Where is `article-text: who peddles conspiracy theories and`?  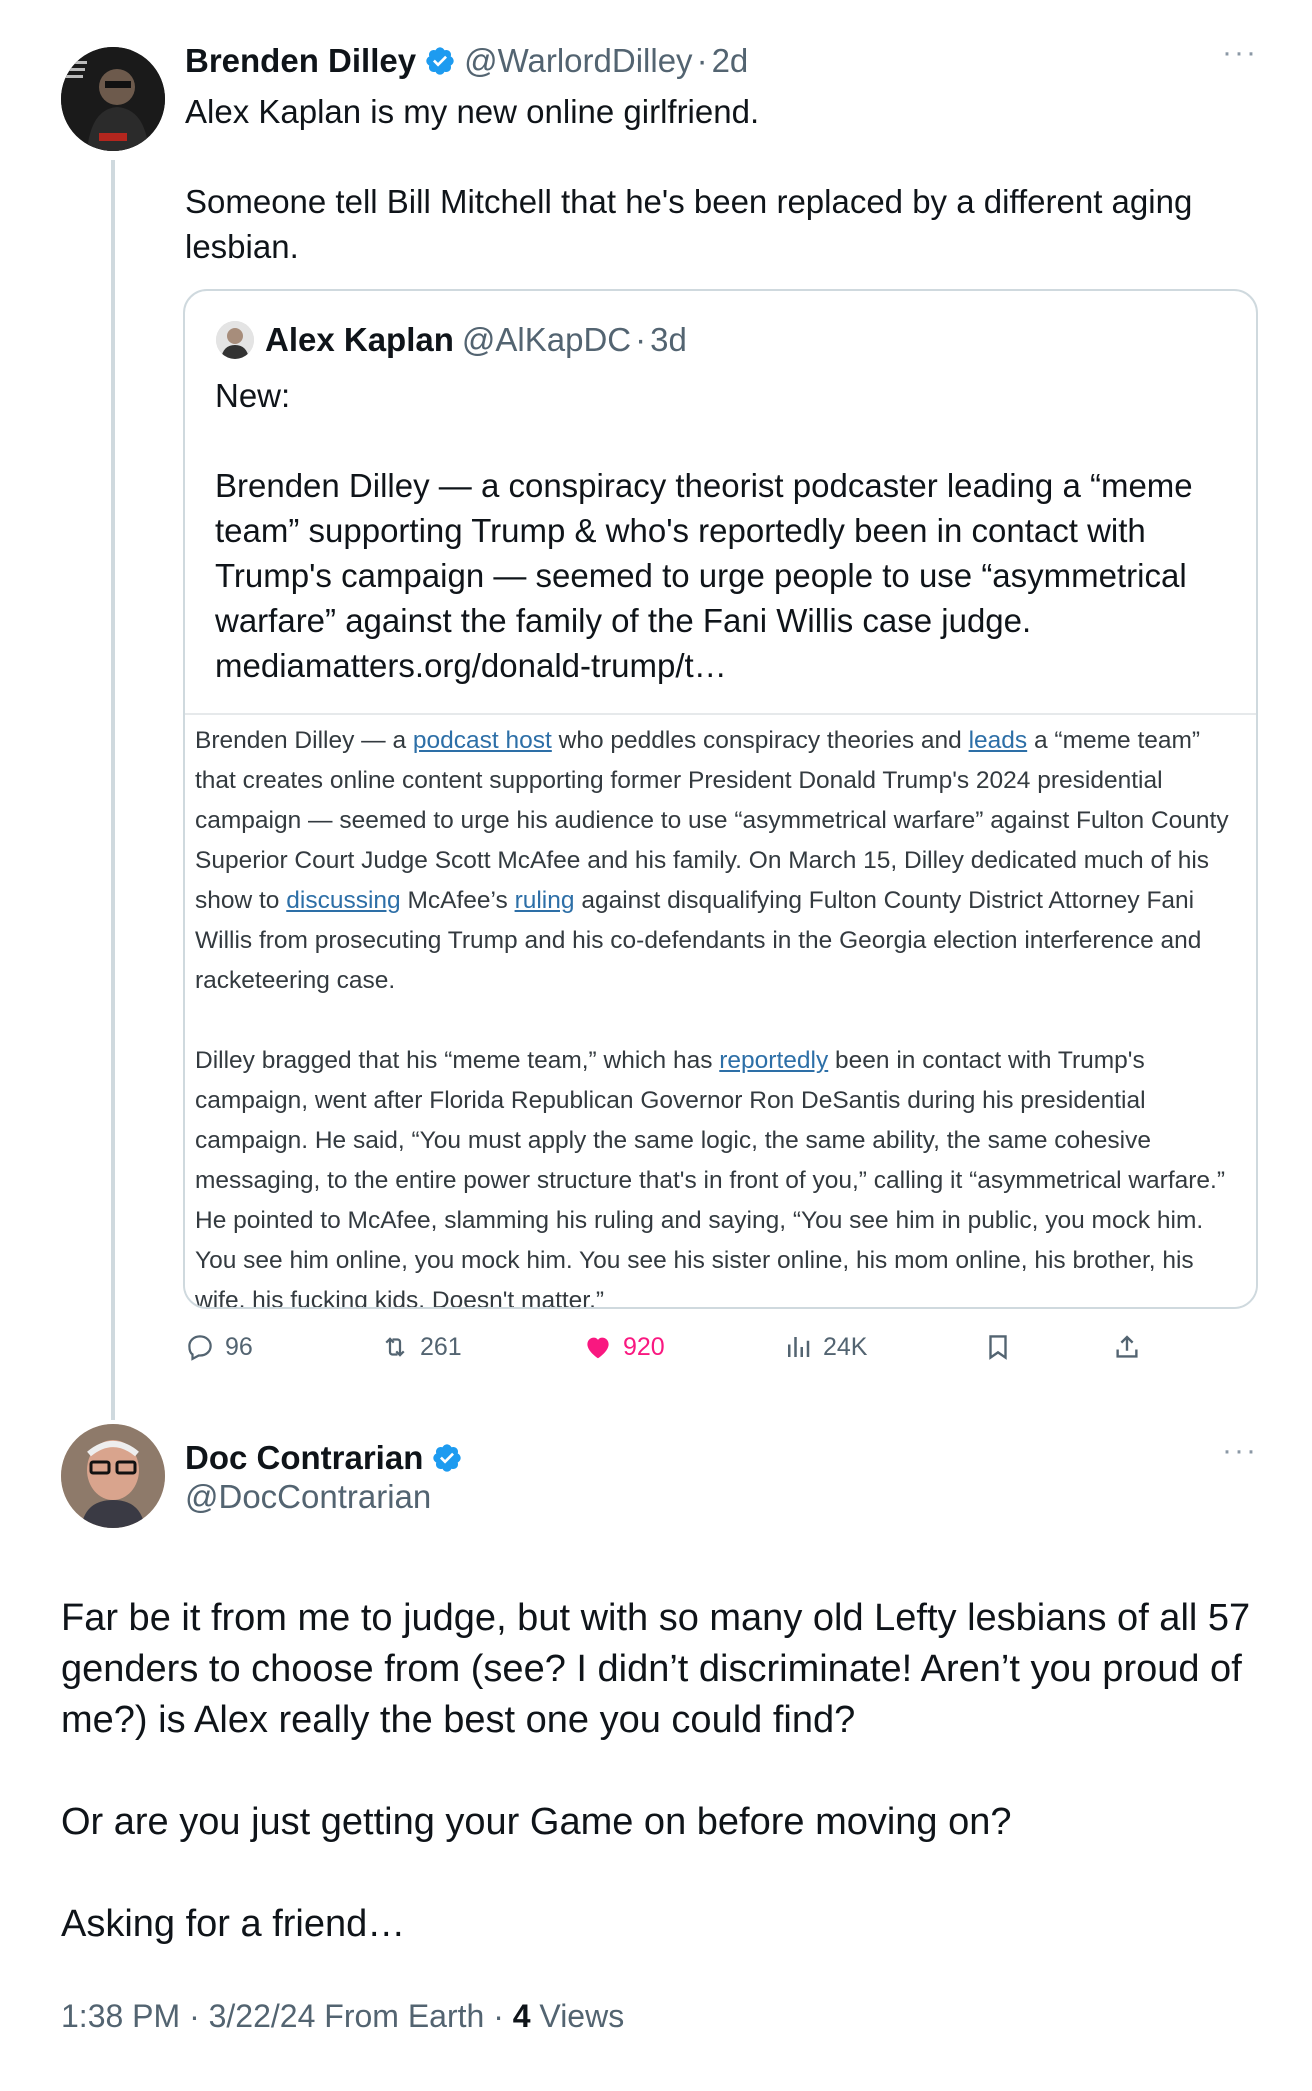 article-text: who peddles conspiracy theories and is located at coordinates (760, 740).